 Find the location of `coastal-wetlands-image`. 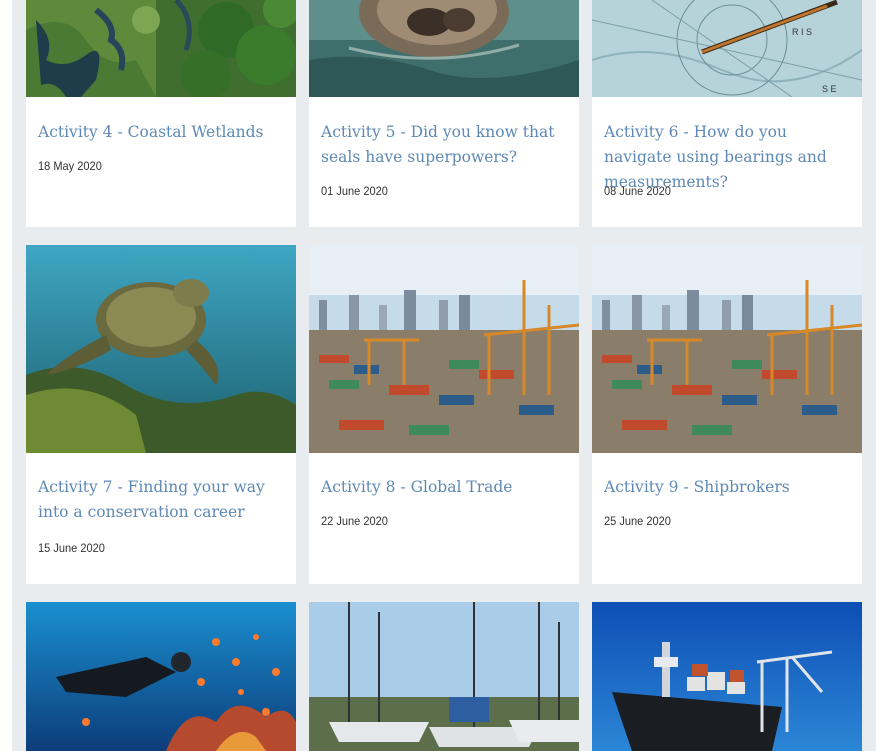

coastal-wetlands-image is located at coordinates (161, 48).